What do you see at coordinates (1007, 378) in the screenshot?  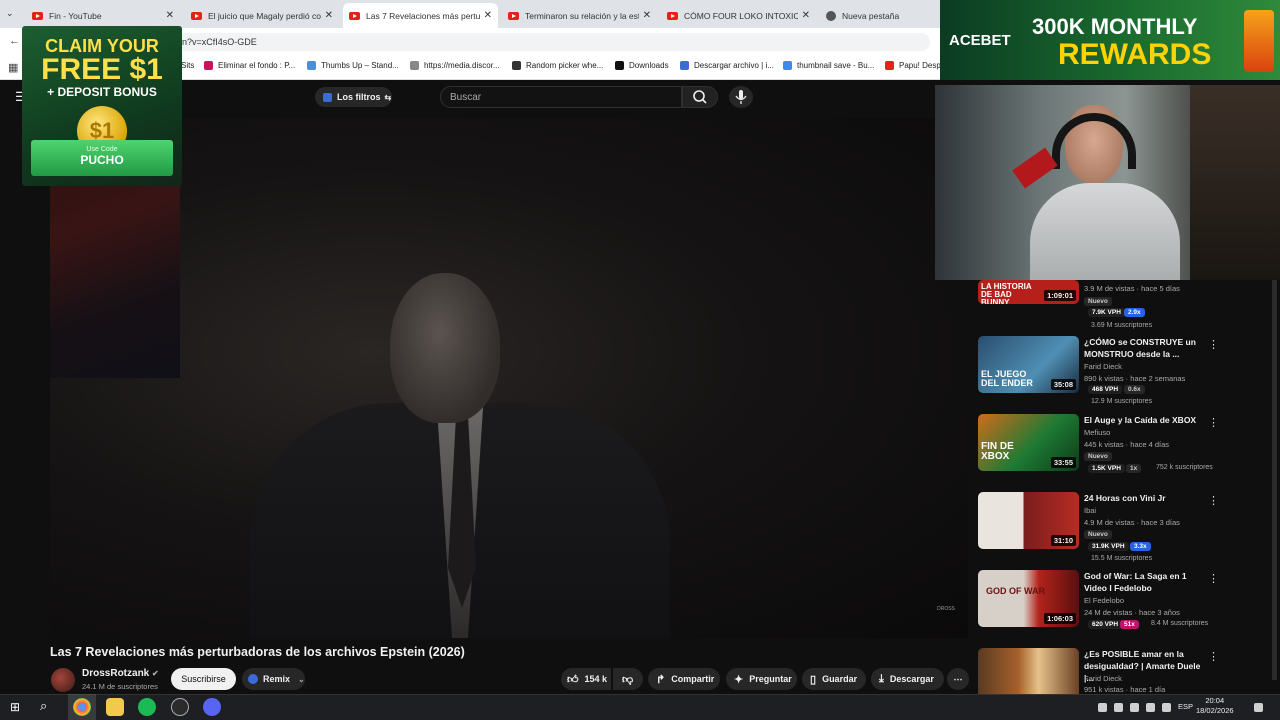 I see `thumbnail-text: EL JUEGO DEL ENDER` at bounding box center [1007, 378].